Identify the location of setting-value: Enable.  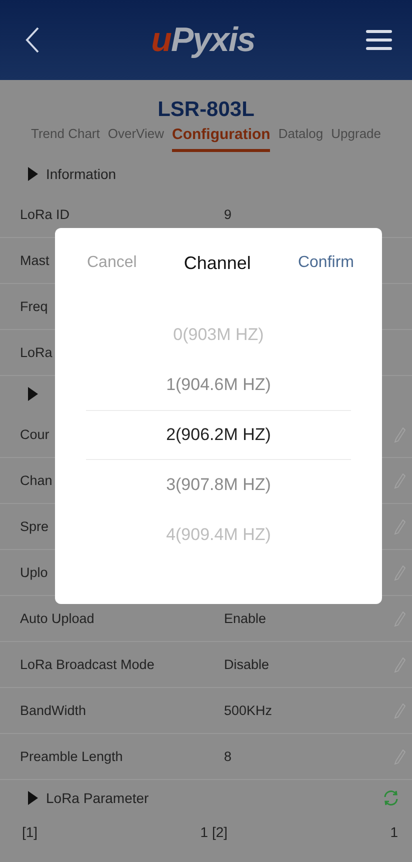
(245, 618).